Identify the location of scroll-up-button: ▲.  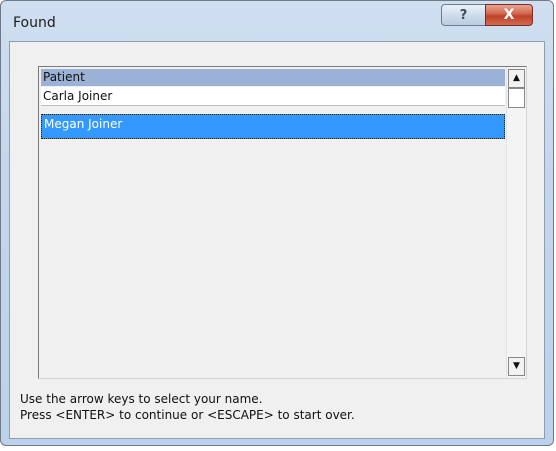
(516, 78).